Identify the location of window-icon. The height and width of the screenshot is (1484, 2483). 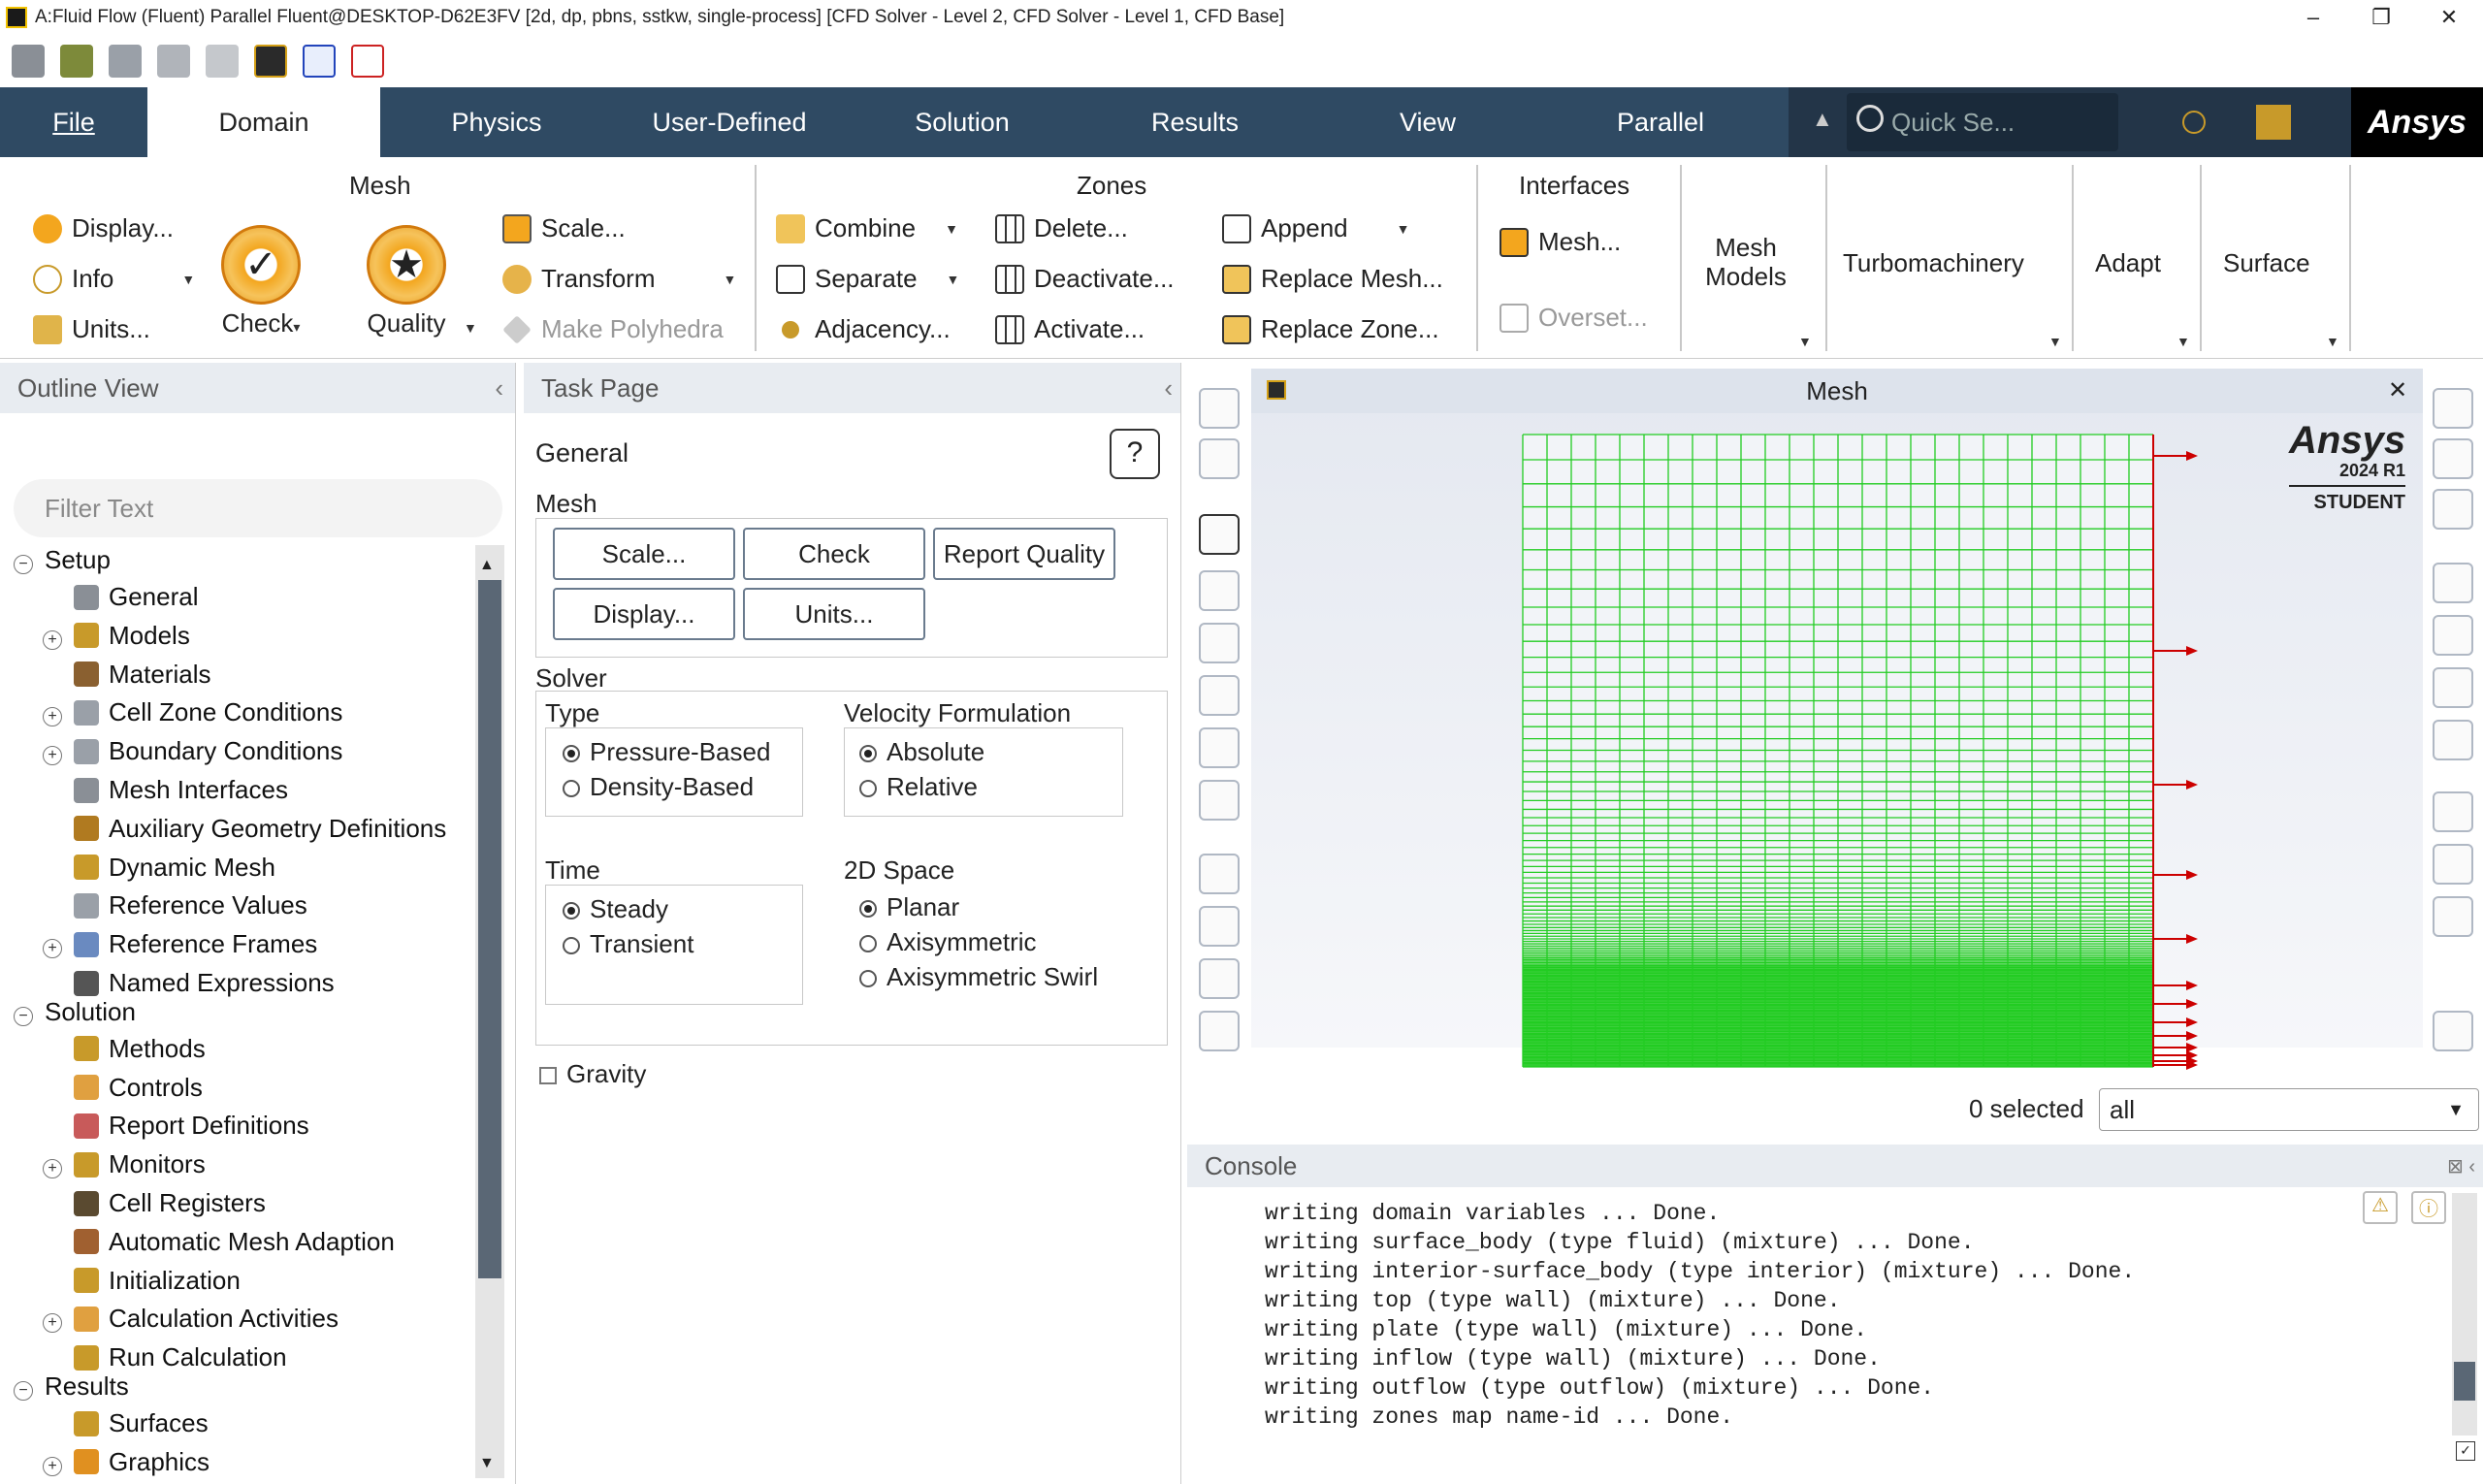
(2453, 687).